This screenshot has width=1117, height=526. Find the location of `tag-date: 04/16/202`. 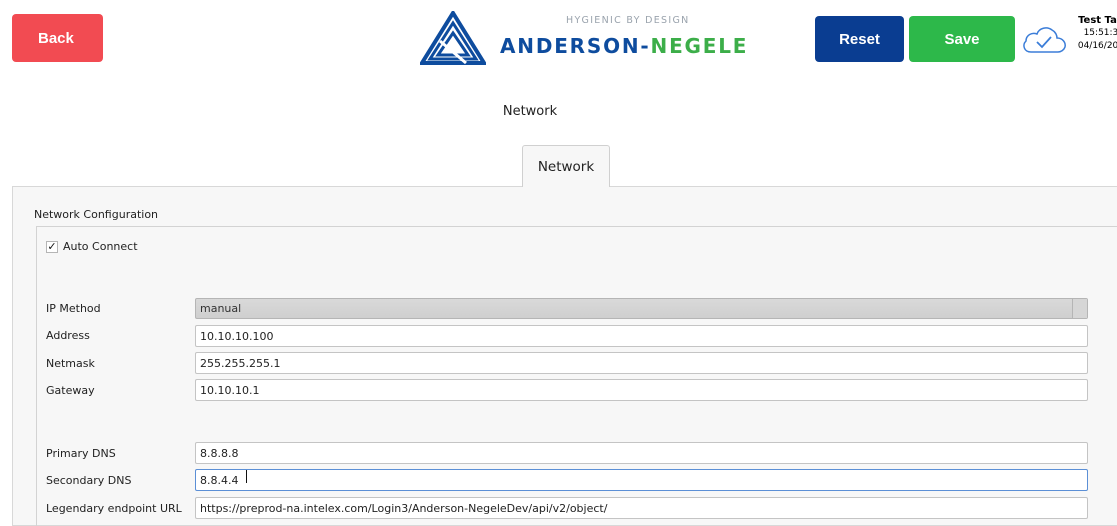

tag-date: 04/16/202 is located at coordinates (1097, 46).